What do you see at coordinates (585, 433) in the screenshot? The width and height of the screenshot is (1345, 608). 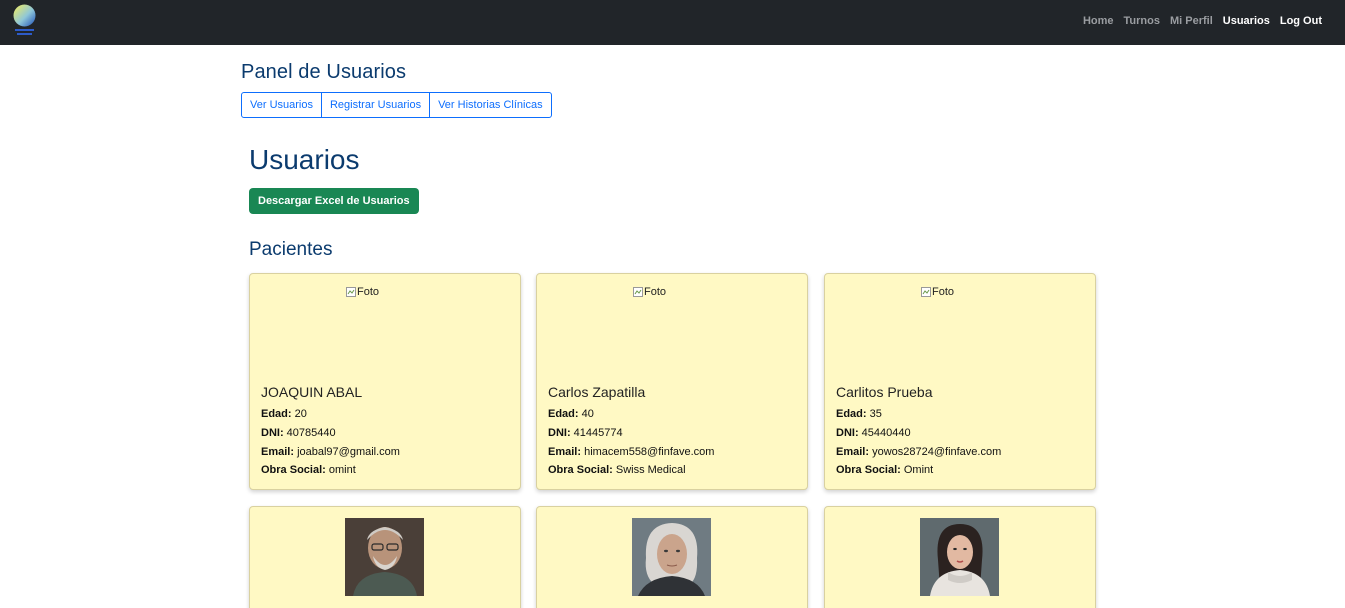 I see `patient-dni: DNI: 41445774` at bounding box center [585, 433].